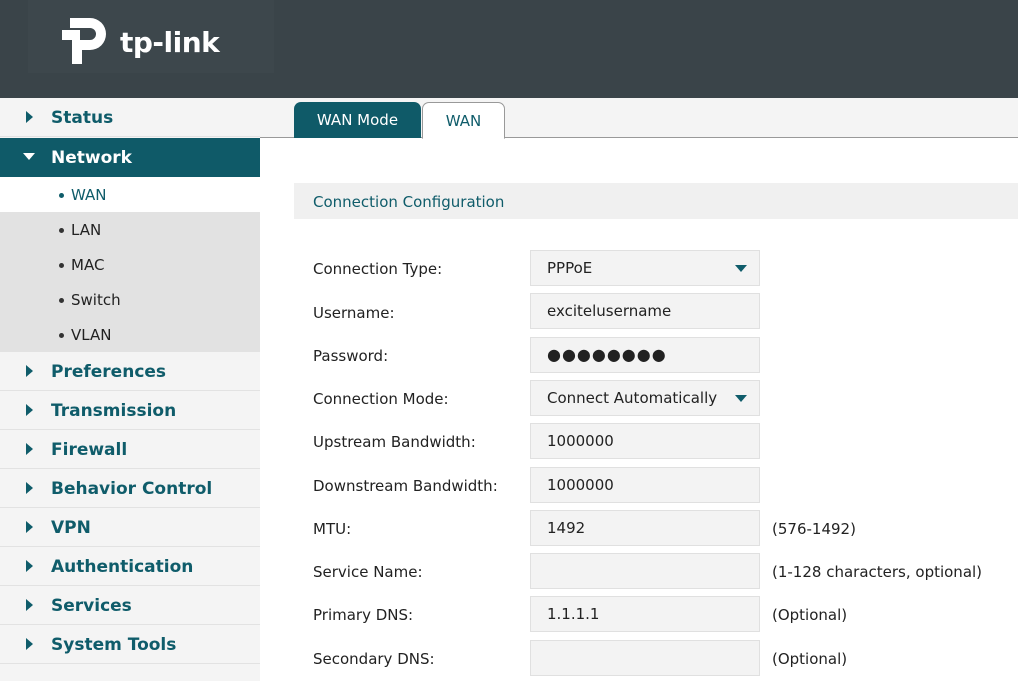 Image resolution: width=1018 pixels, height=681 pixels. What do you see at coordinates (354, 313) in the screenshot?
I see `username-label: Username:` at bounding box center [354, 313].